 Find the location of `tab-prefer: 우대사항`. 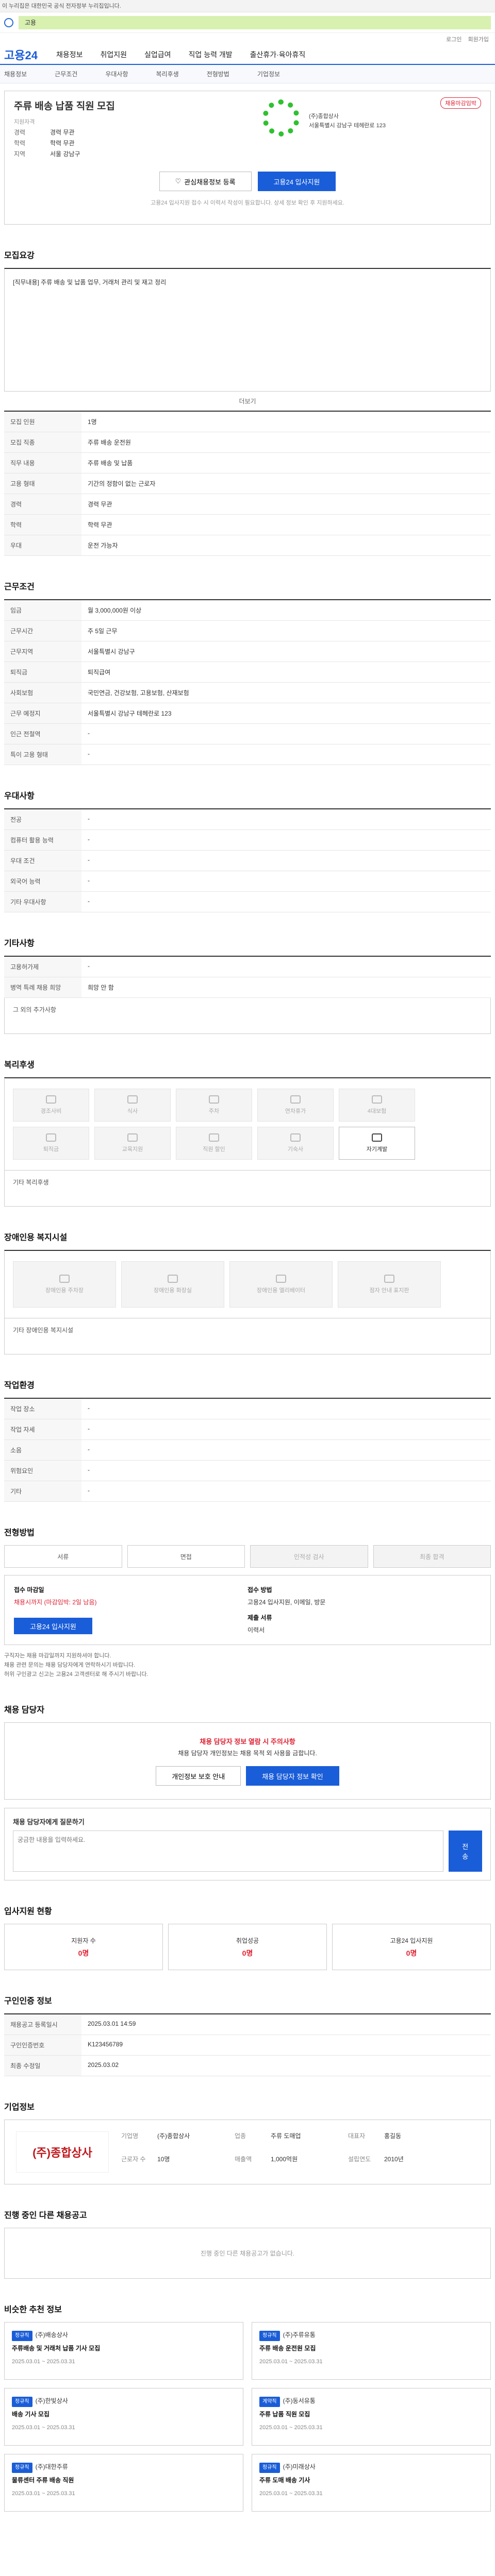

tab-prefer: 우대사항 is located at coordinates (116, 74).